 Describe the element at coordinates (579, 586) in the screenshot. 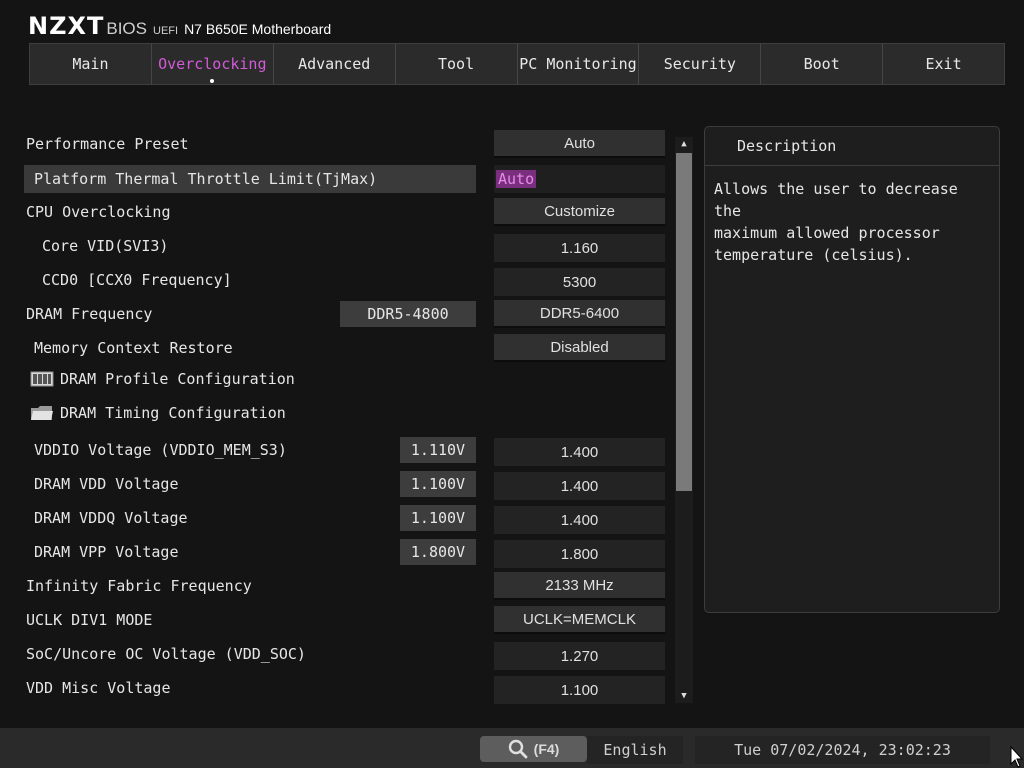

I see `infinity-fabric-dropdown: 2133 MHz` at that location.